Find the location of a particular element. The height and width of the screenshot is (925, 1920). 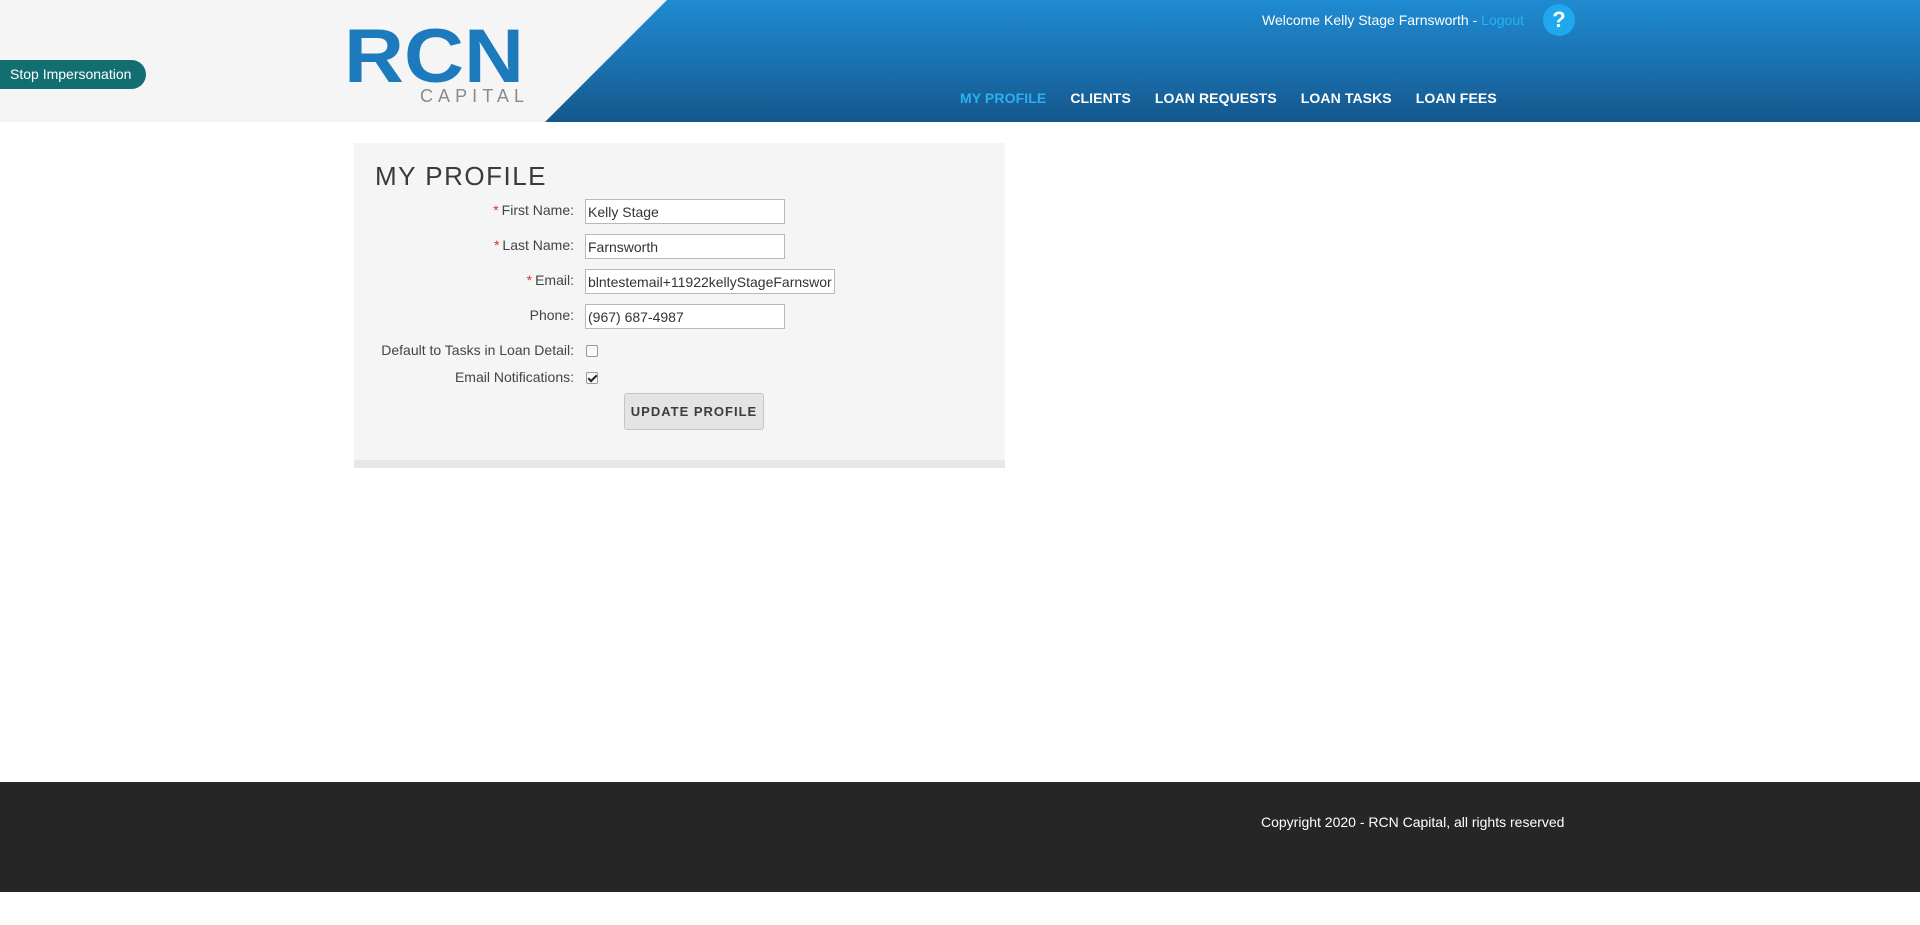

email-label: * Email: is located at coordinates (550, 280).